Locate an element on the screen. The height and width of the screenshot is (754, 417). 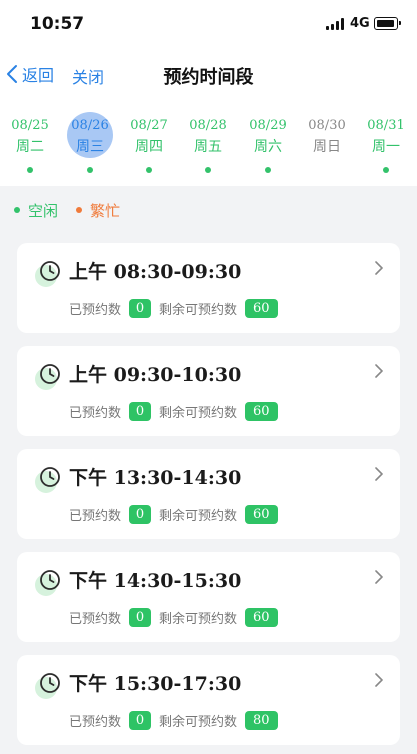
slot-stats: 已预约数 0 剩余可预约数 80 is located at coordinates (173, 720).